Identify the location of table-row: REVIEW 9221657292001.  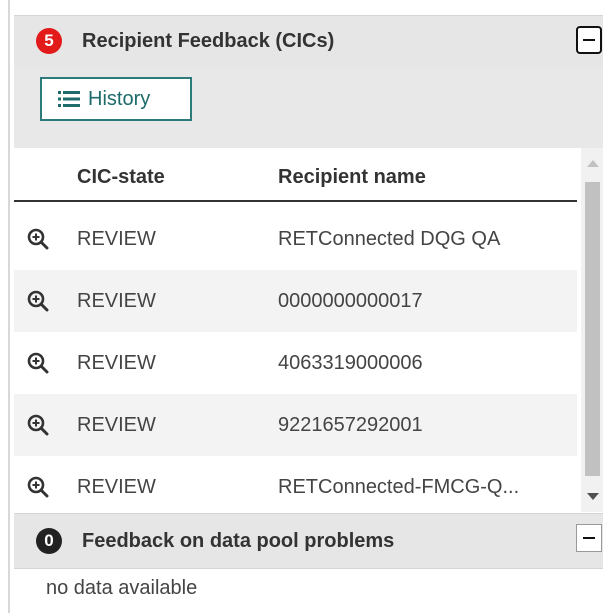
(295, 425).